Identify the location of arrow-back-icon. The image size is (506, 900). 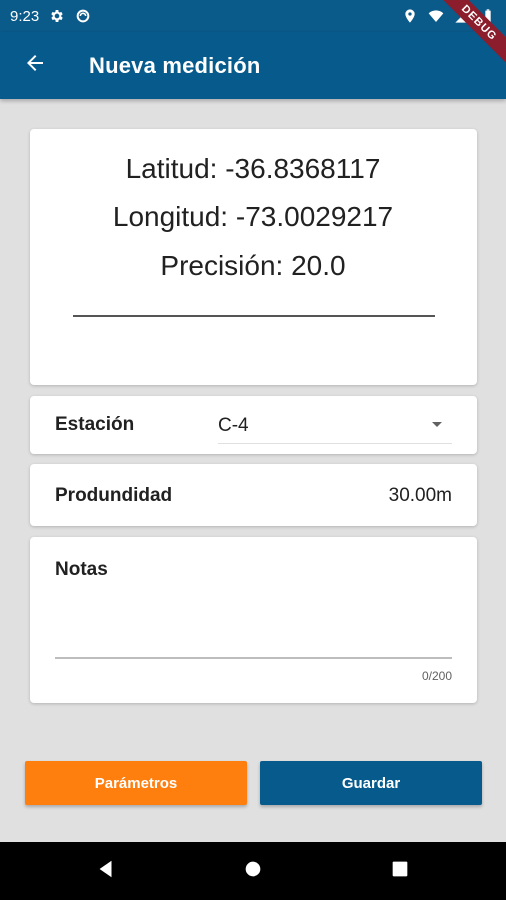
(35, 65).